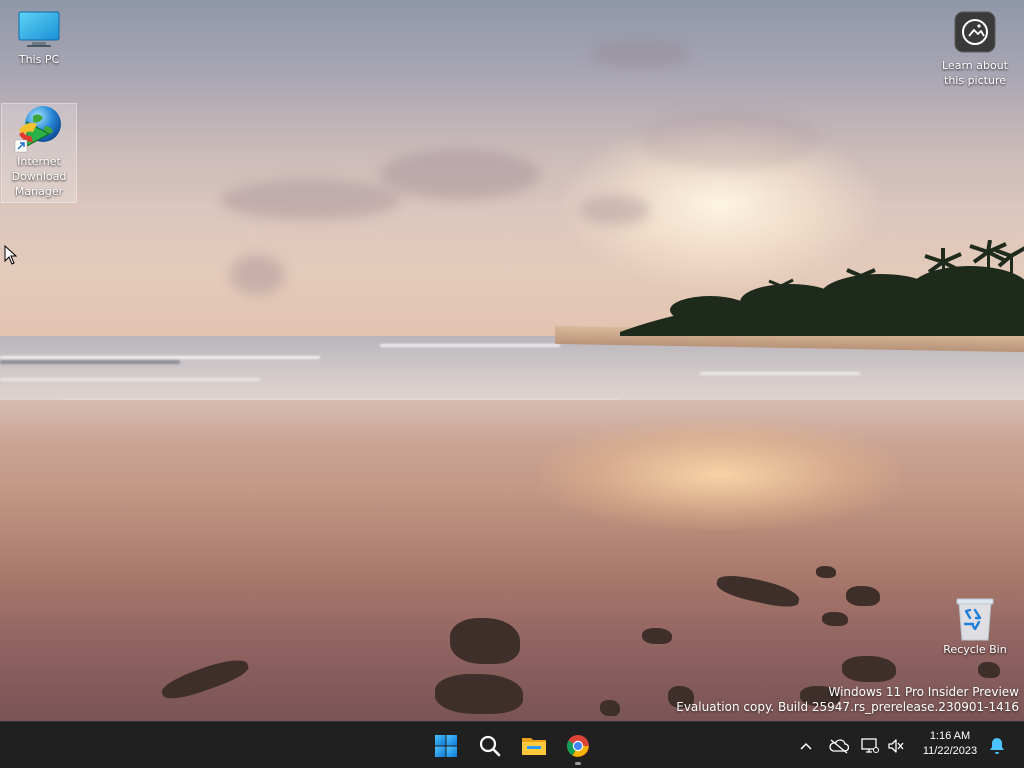  I want to click on clock-time: 1:16 AM, so click(950, 736).